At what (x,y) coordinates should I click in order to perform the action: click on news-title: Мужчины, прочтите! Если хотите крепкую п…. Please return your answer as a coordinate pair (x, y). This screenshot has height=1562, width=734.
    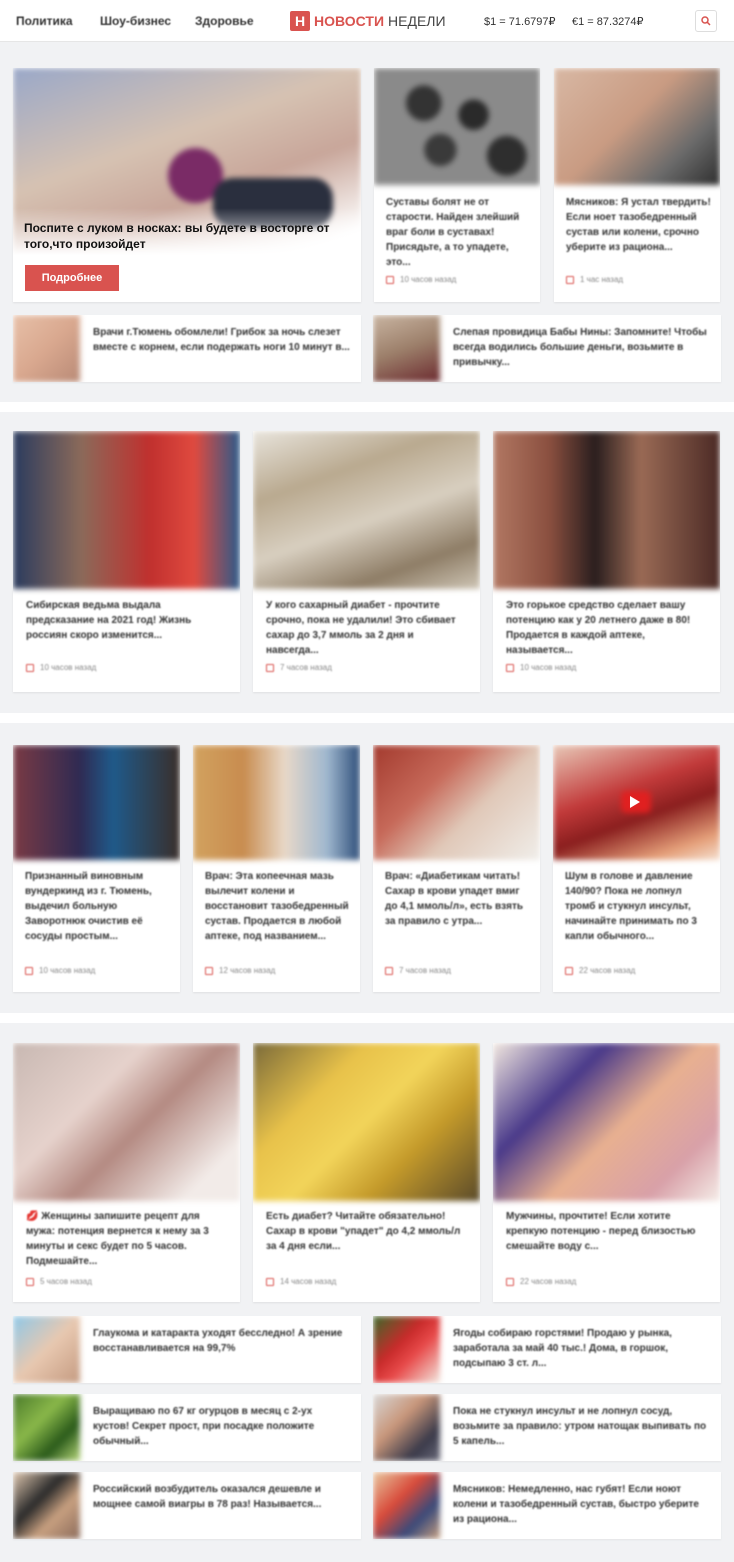
    Looking at the image, I should click on (608, 1231).